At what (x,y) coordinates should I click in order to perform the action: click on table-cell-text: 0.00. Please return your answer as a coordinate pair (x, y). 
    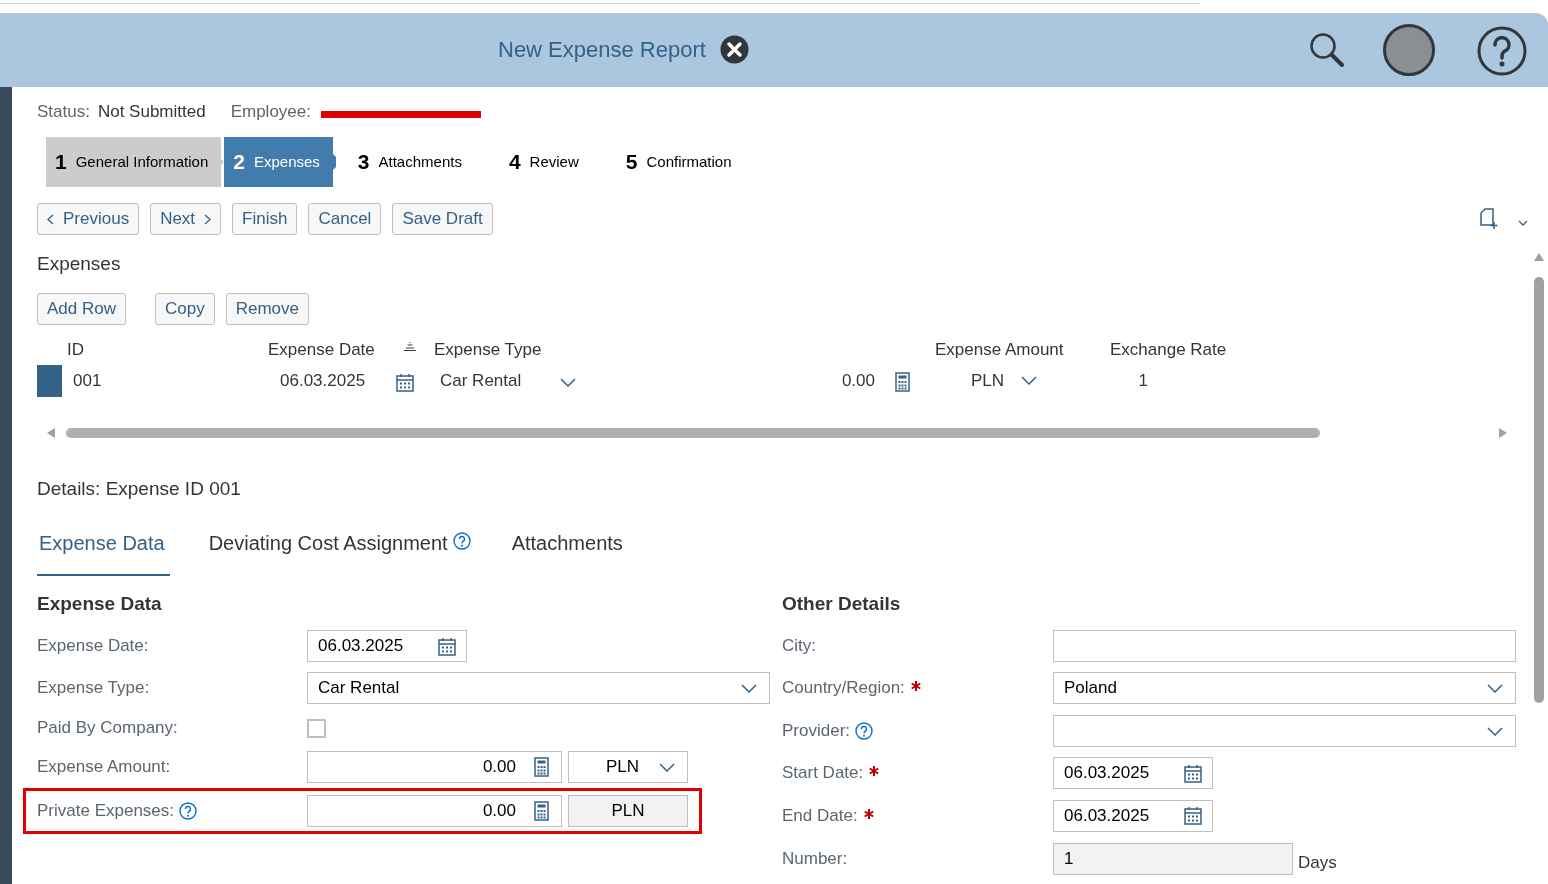
    Looking at the image, I should click on (858, 380).